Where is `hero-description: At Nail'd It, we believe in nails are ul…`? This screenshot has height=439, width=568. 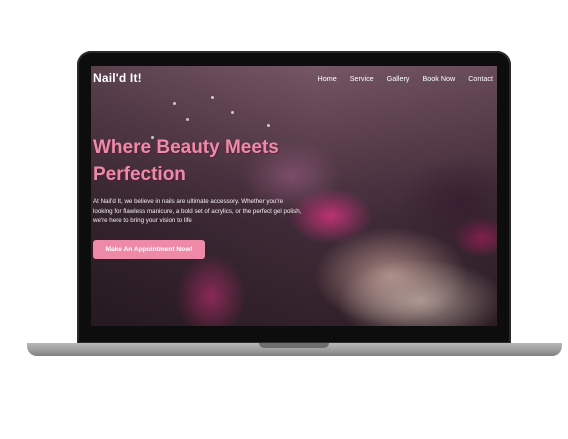
hero-description: At Nail'd It, we believe in nails are ul… is located at coordinates (218, 211).